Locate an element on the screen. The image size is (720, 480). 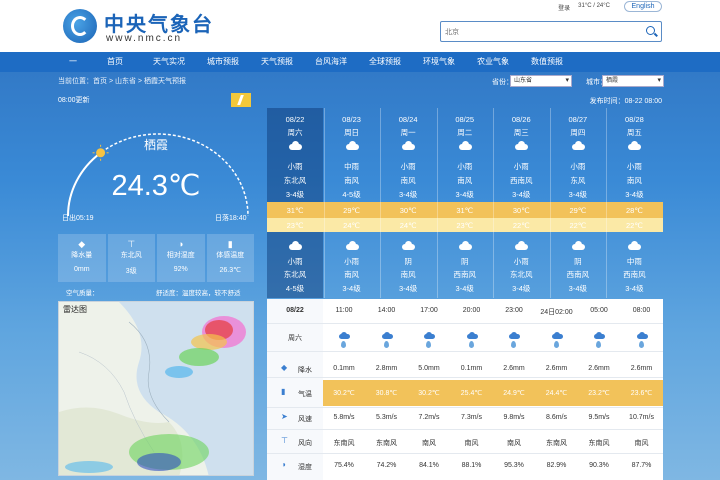
nav-item-0: 一 is located at coordinates (73, 62).